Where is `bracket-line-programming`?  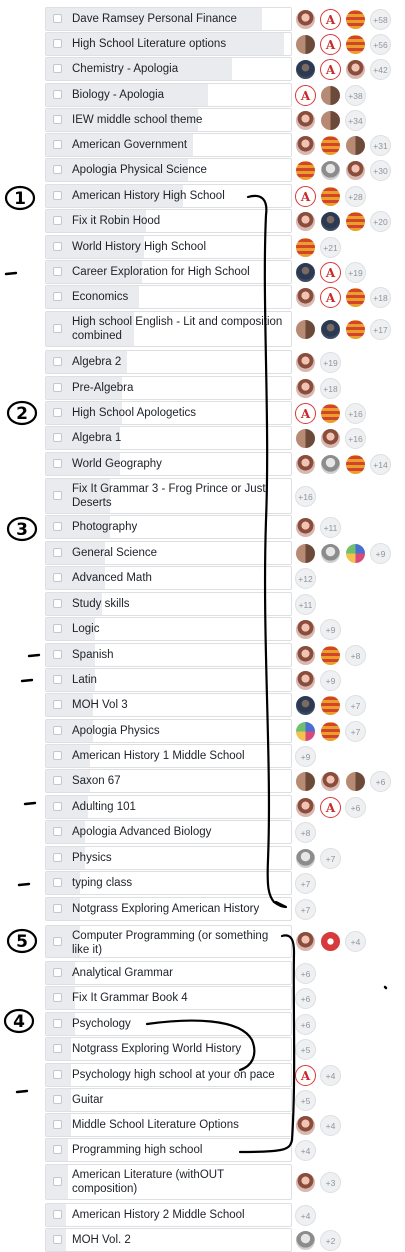 bracket-line-programming is located at coordinates (267, 1044).